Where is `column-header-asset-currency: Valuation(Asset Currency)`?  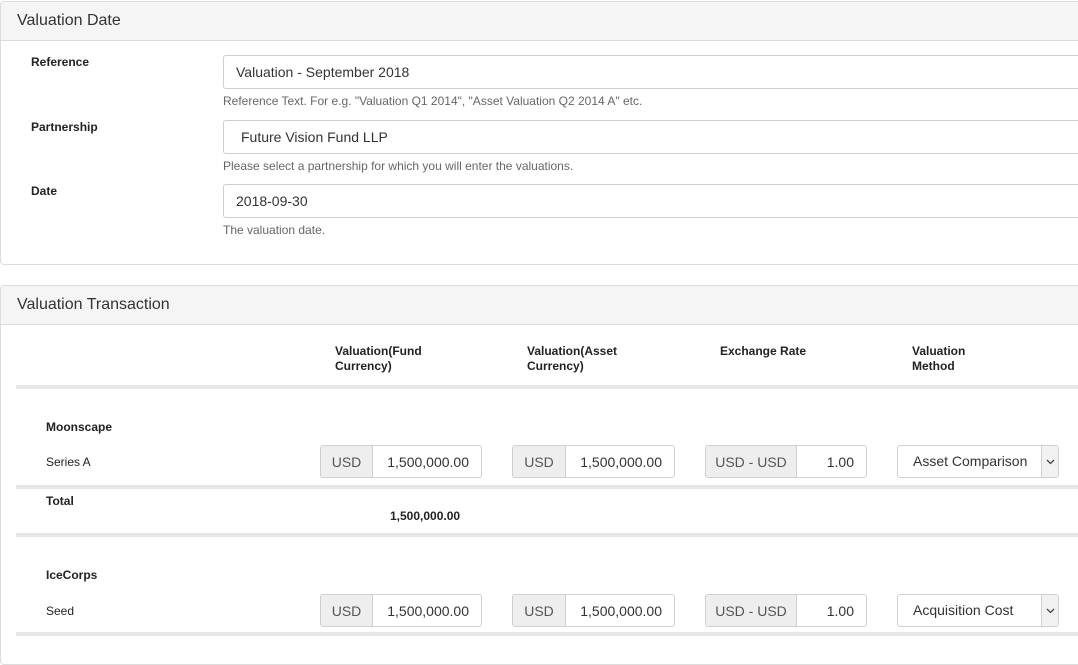
column-header-asset-currency: Valuation(Asset Currency) is located at coordinates (572, 358).